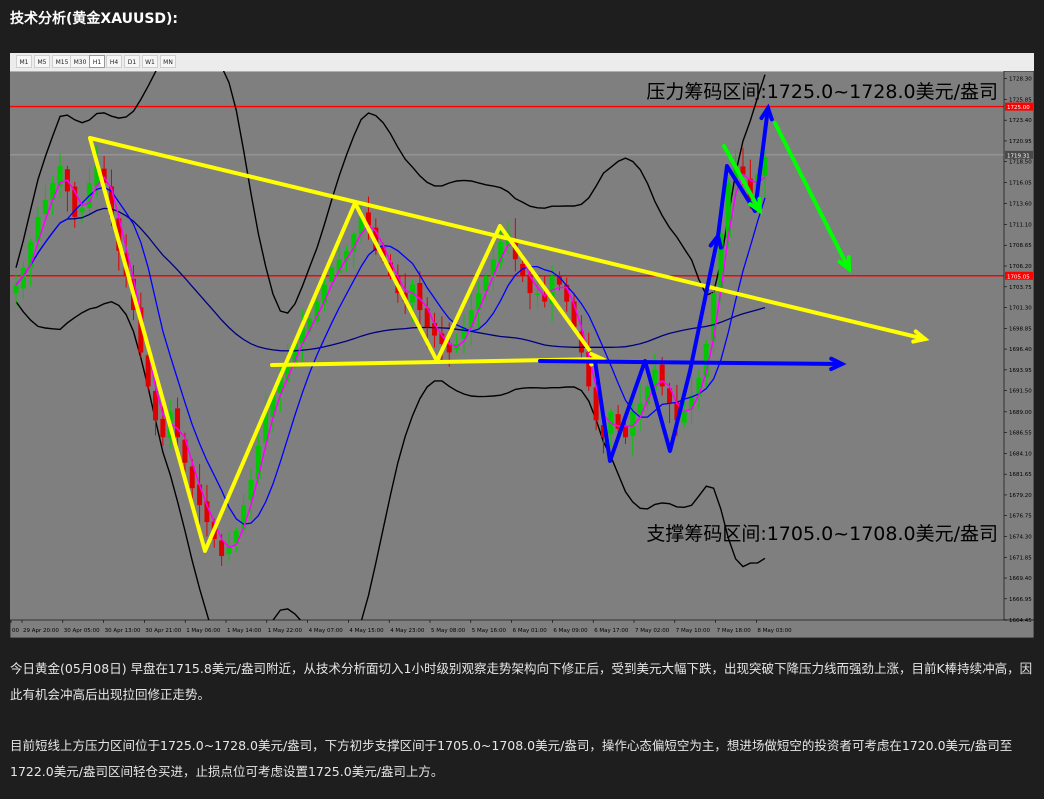 This screenshot has width=1044, height=799. Describe the element at coordinates (114, 61) in the screenshot. I see `tf-button-h4: H4` at that location.